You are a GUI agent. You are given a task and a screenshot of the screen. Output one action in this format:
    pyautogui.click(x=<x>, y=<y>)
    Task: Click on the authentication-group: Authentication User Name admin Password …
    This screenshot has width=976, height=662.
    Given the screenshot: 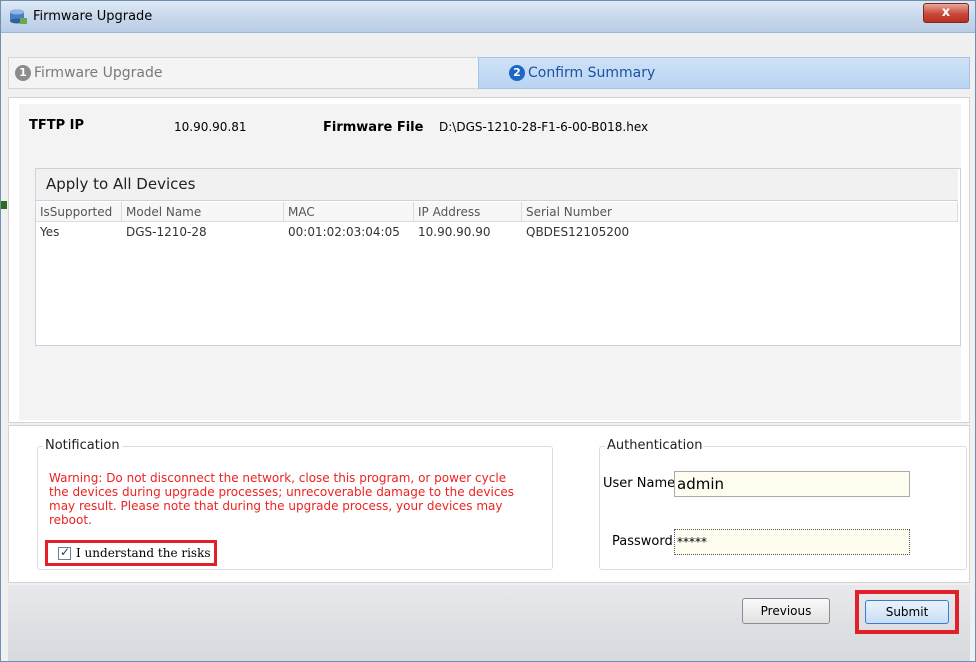 What is the action you would take?
    pyautogui.click(x=783, y=504)
    